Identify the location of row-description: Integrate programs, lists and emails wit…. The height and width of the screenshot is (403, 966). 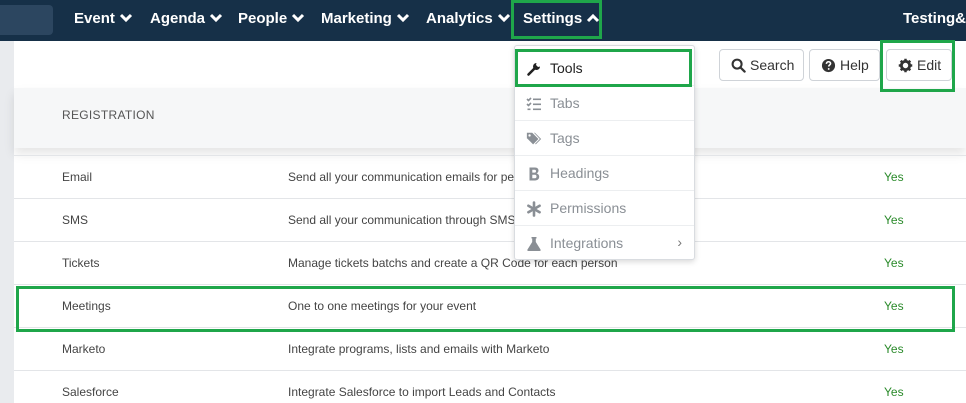
(419, 349).